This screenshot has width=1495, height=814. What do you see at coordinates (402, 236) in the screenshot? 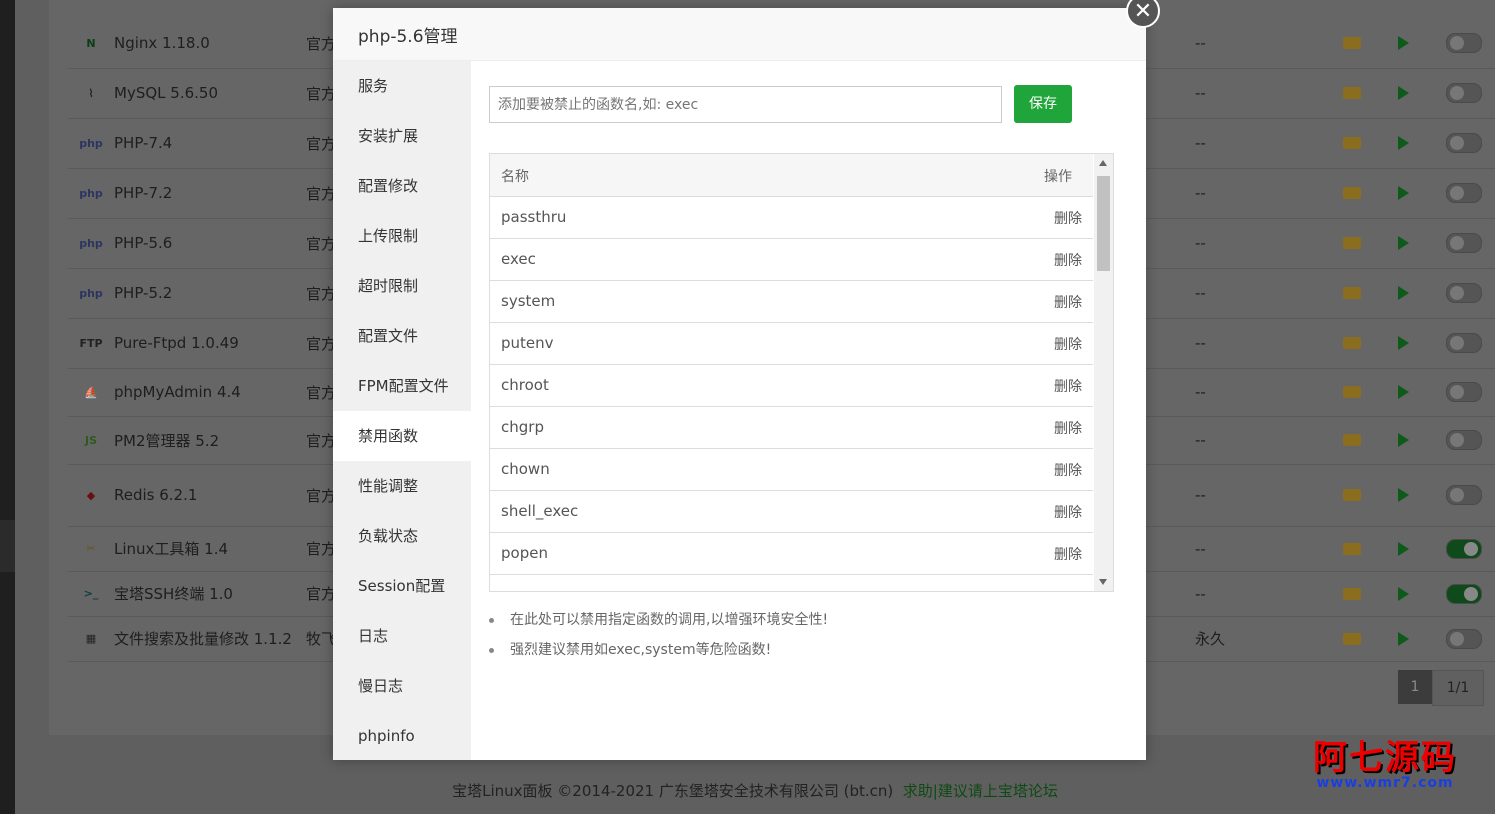
I see `menu-item: 上传限制` at bounding box center [402, 236].